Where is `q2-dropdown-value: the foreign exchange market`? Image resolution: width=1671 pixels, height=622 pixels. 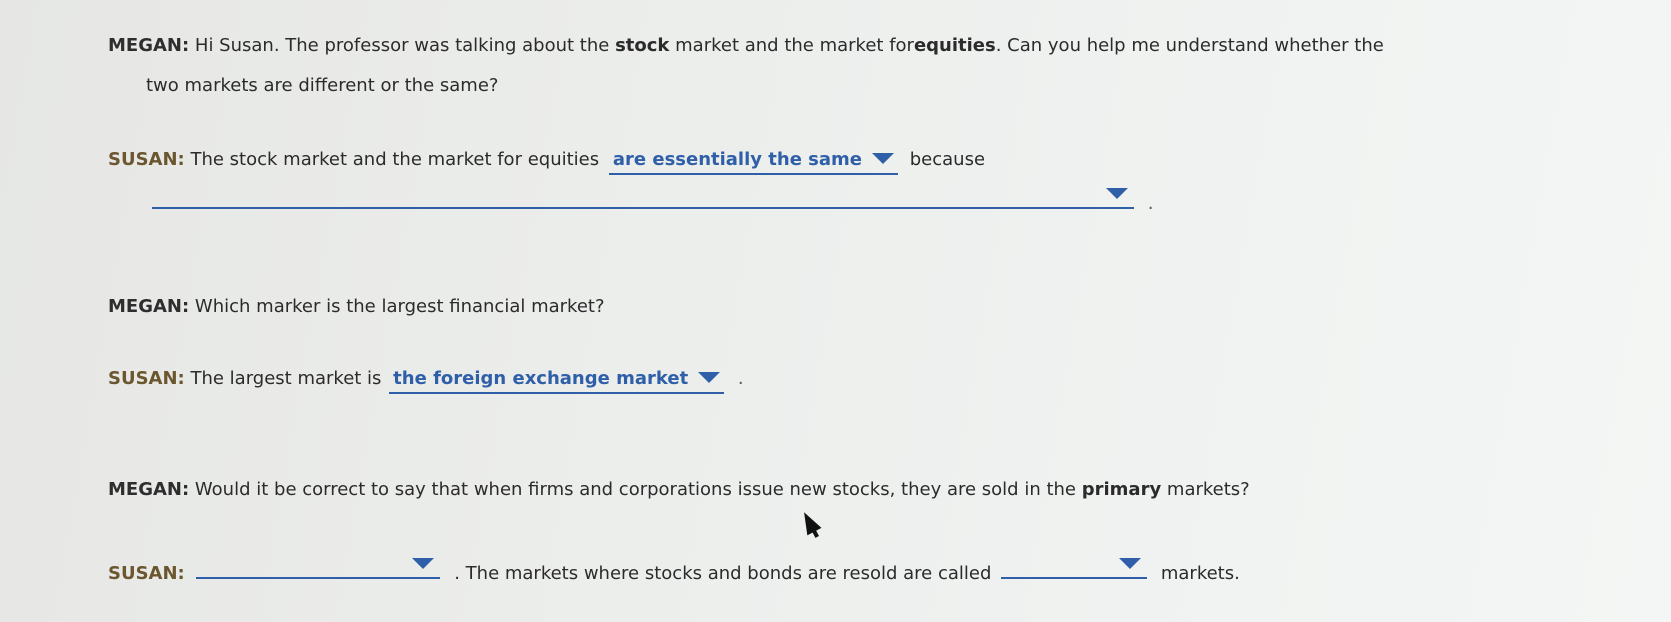 q2-dropdown-value: the foreign exchange market is located at coordinates (541, 378).